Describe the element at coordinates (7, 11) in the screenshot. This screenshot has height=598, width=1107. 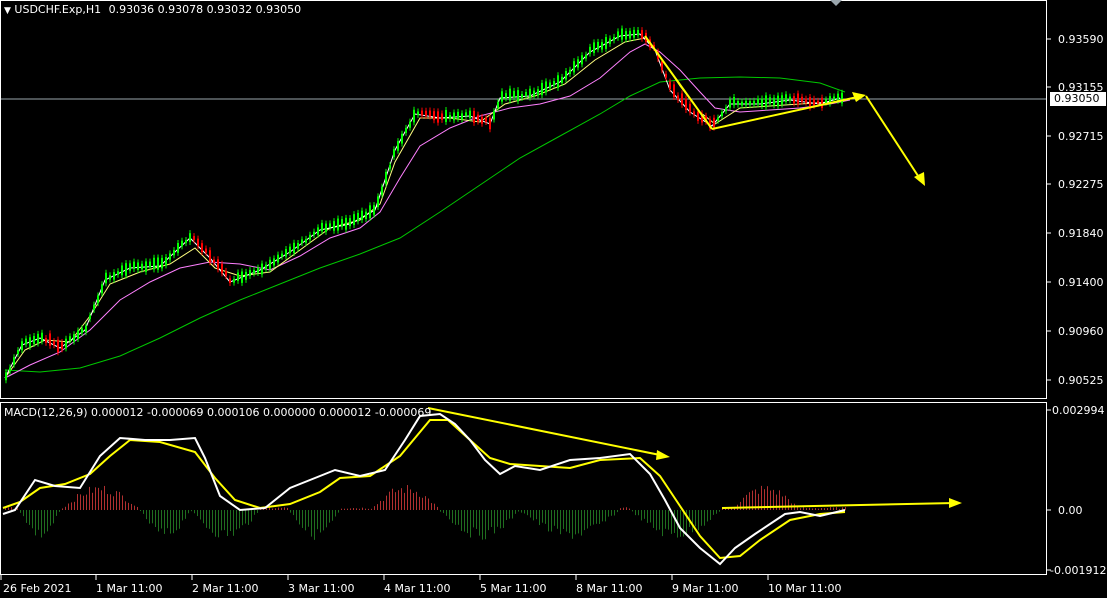
I see `triangle-down-icon: ▼` at that location.